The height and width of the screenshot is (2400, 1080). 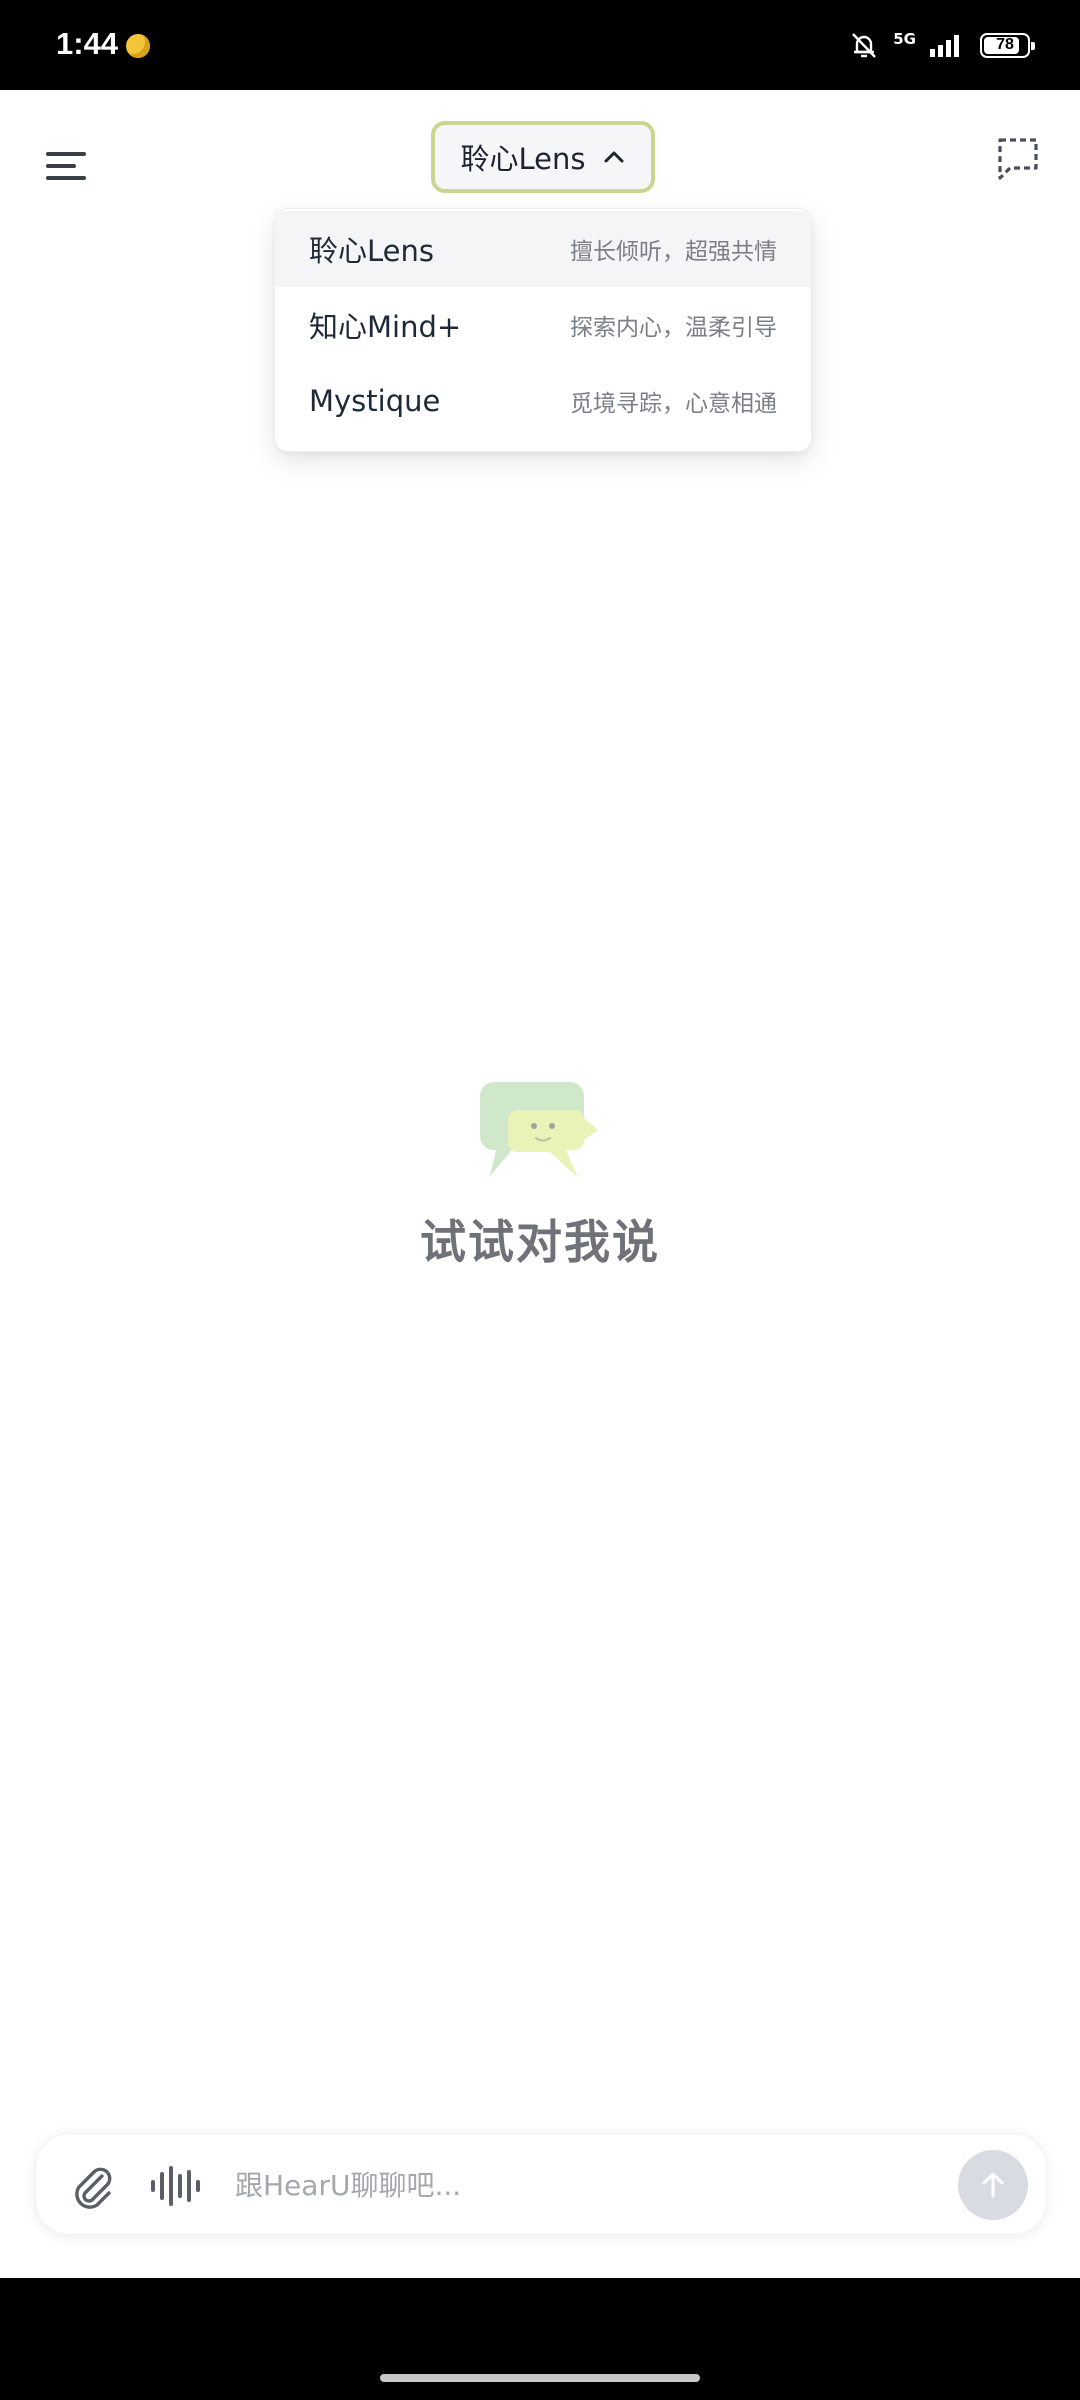 I want to click on model-option-mind: 知心Mind+ 探索内心，温柔引导, so click(x=543, y=325).